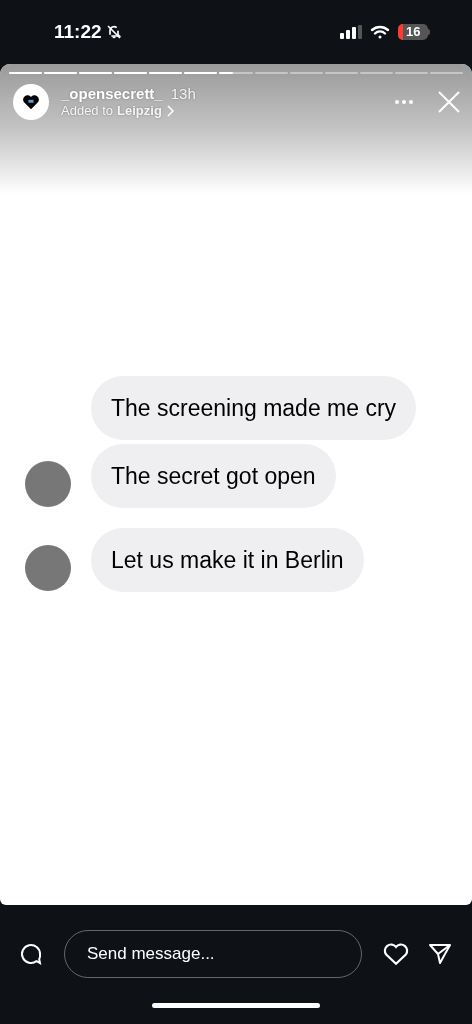  I want to click on chevron-right-icon, so click(169, 111).